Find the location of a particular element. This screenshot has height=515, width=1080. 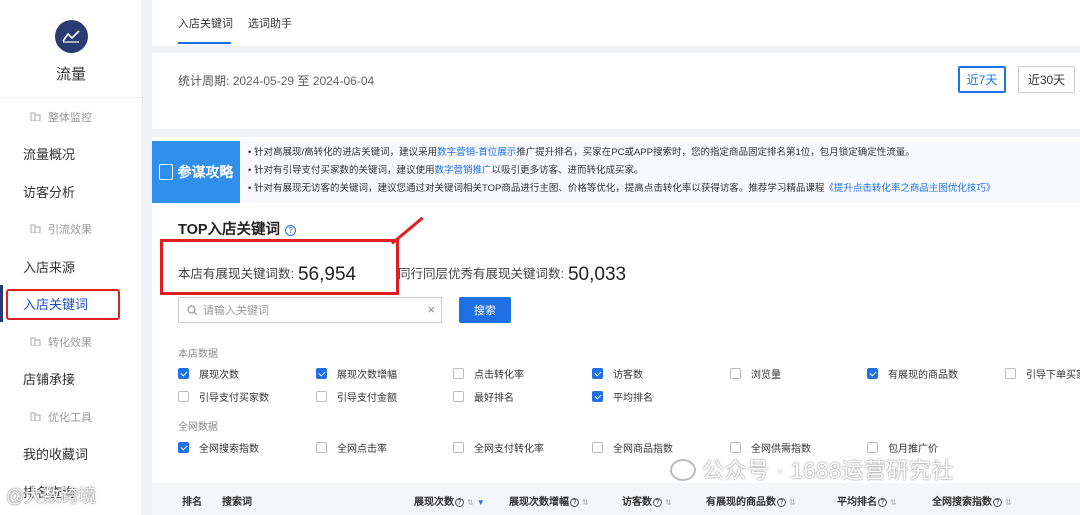

option-label: 浏览量 is located at coordinates (766, 375).